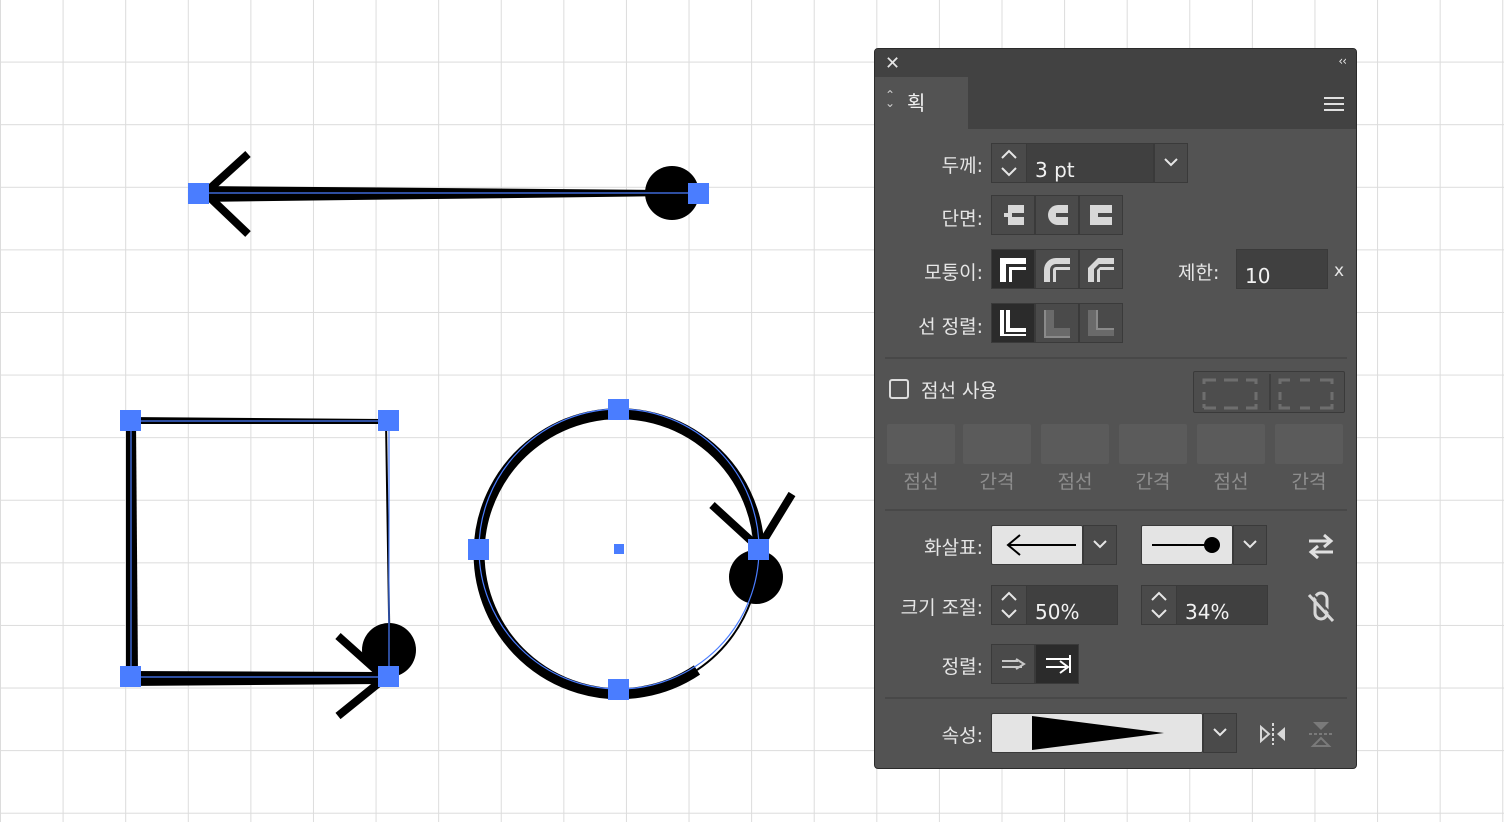 Image resolution: width=1504 pixels, height=822 pixels. Describe the element at coordinates (959, 391) in the screenshot. I see `dashed-line-label: 점선 사용` at that location.